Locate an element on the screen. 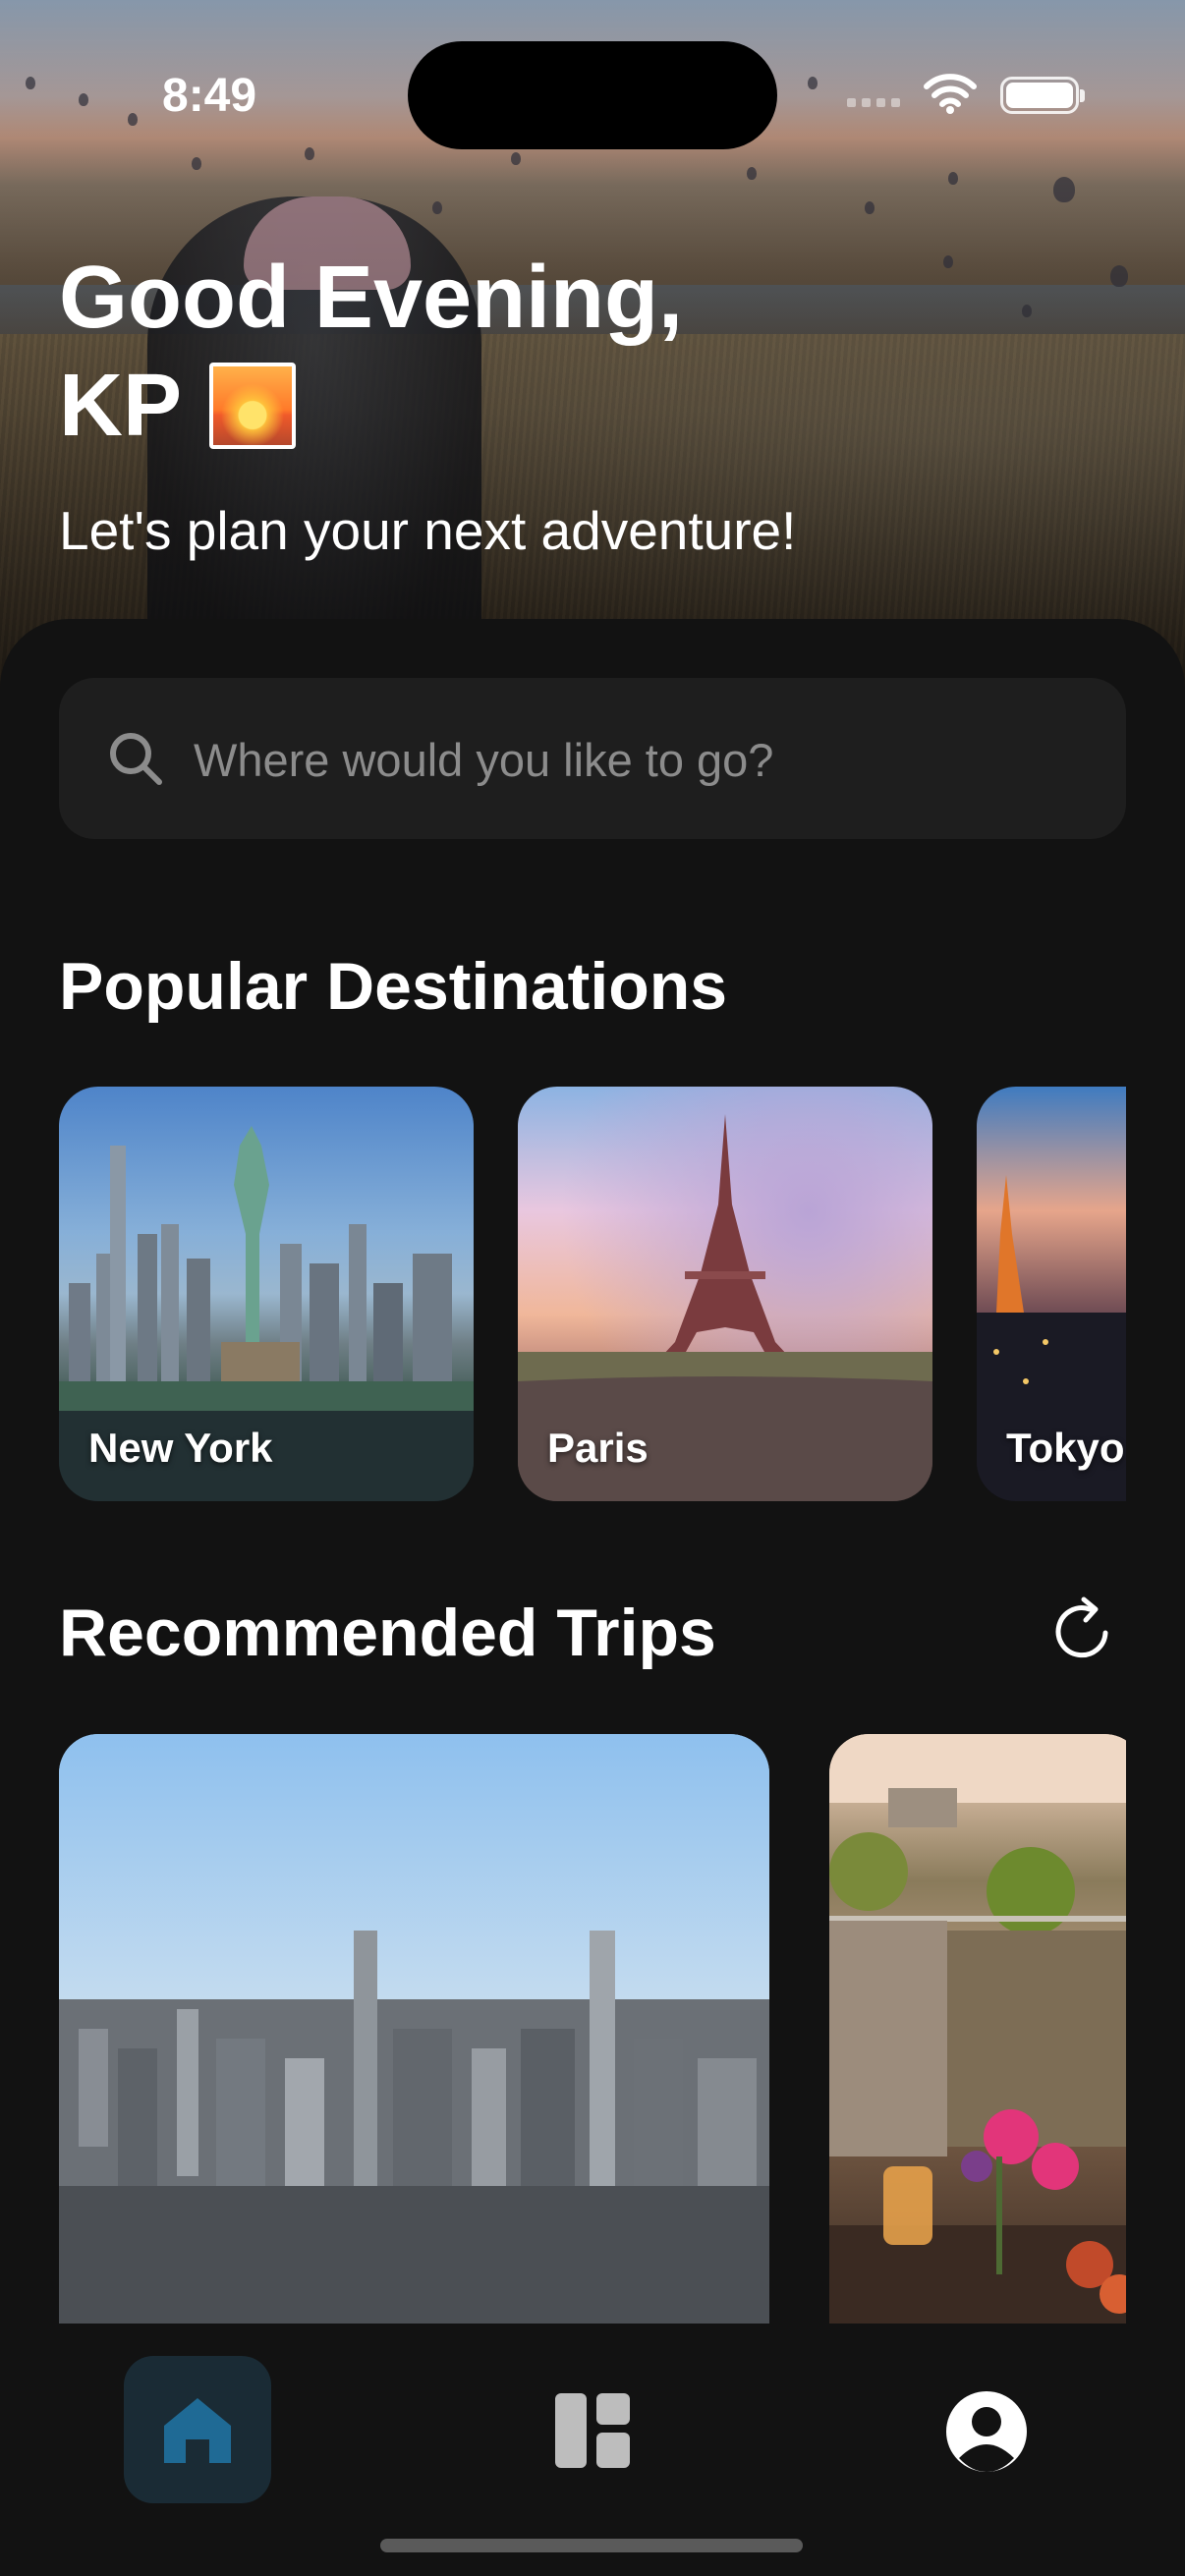  greeting-subtitle: Let's plan your next adventure! is located at coordinates (428, 530).